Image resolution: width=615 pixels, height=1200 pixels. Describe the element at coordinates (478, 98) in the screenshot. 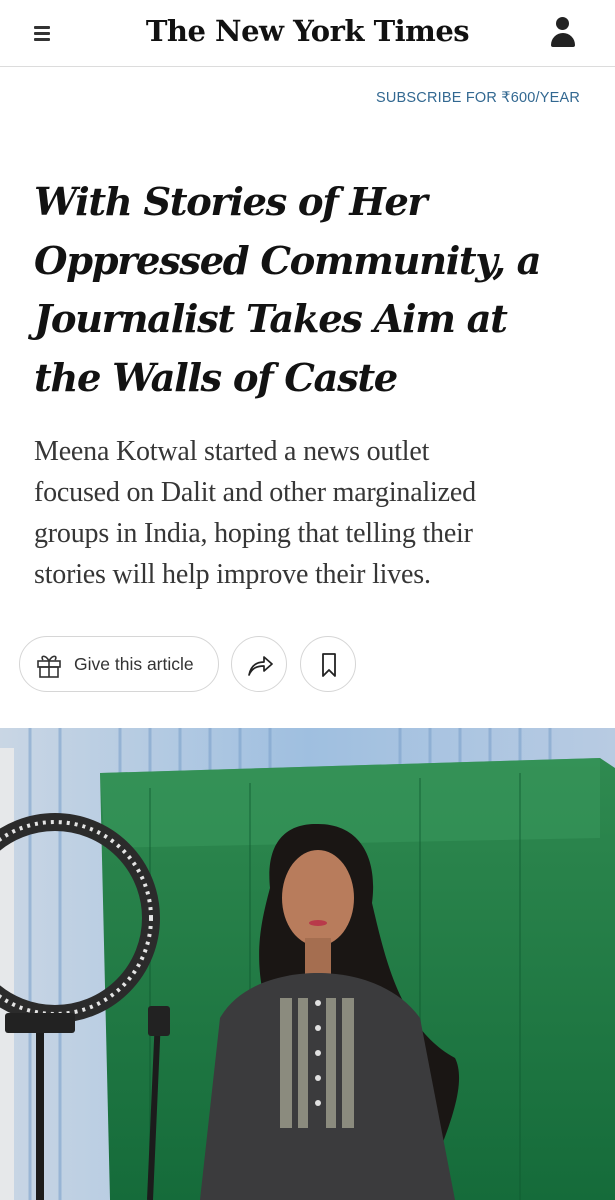

I see `subscribe-link: SUBSCRIBE FOR ₹600/YEAR` at that location.